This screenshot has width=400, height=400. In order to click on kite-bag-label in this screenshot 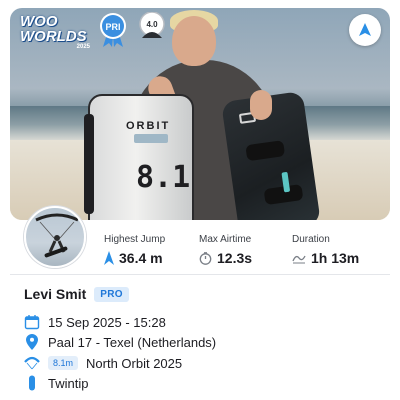, I will do `click(151, 138)`.